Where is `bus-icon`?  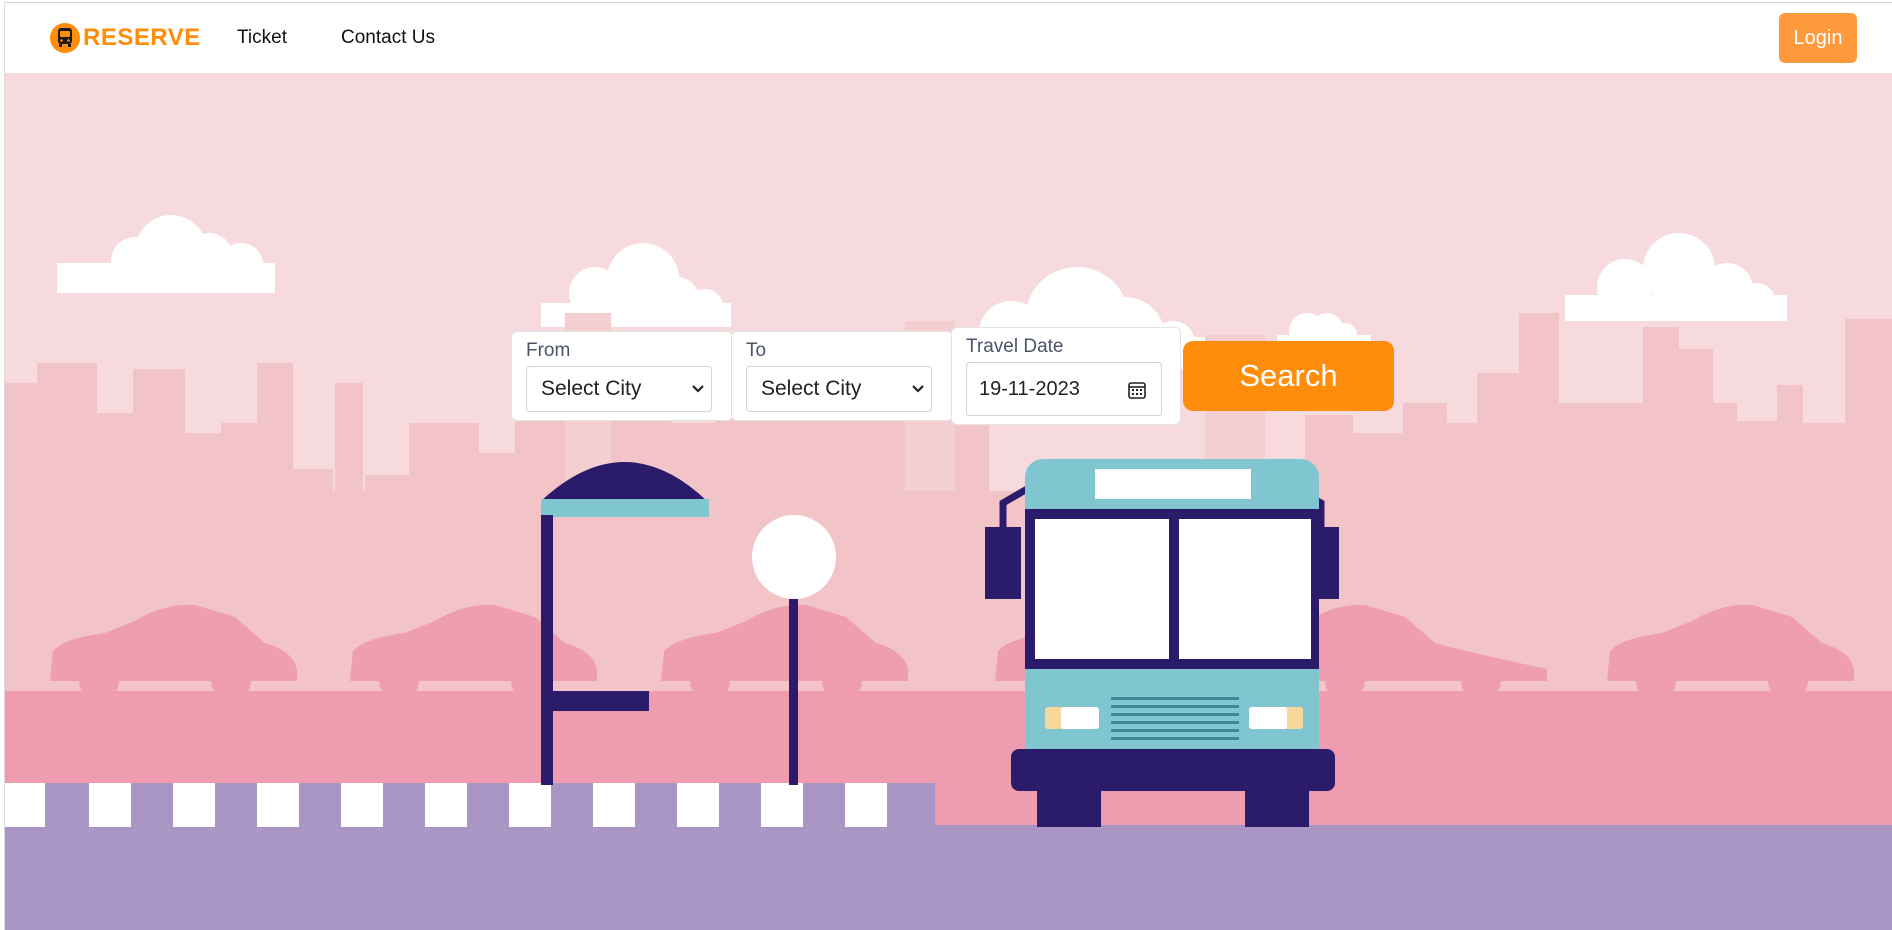
bus-icon is located at coordinates (65, 38).